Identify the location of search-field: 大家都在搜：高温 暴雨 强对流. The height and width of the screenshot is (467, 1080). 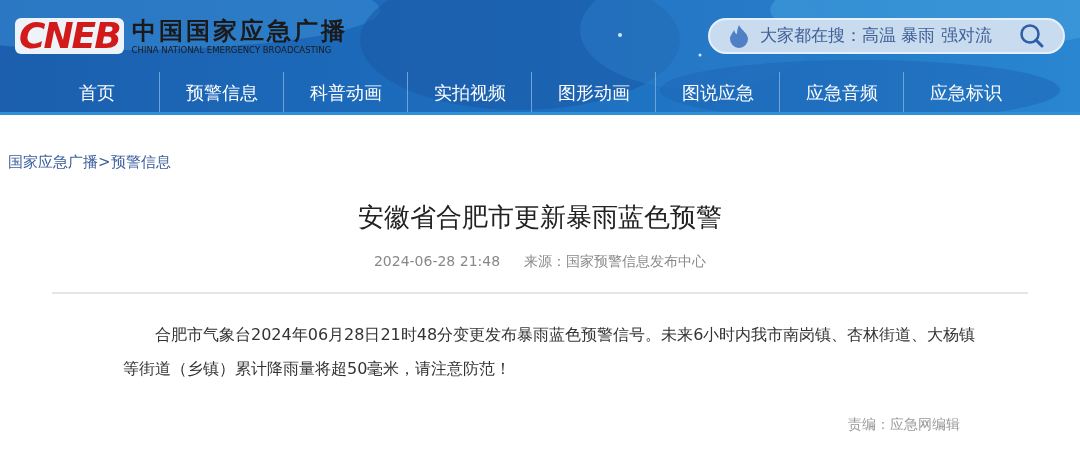
(886, 36).